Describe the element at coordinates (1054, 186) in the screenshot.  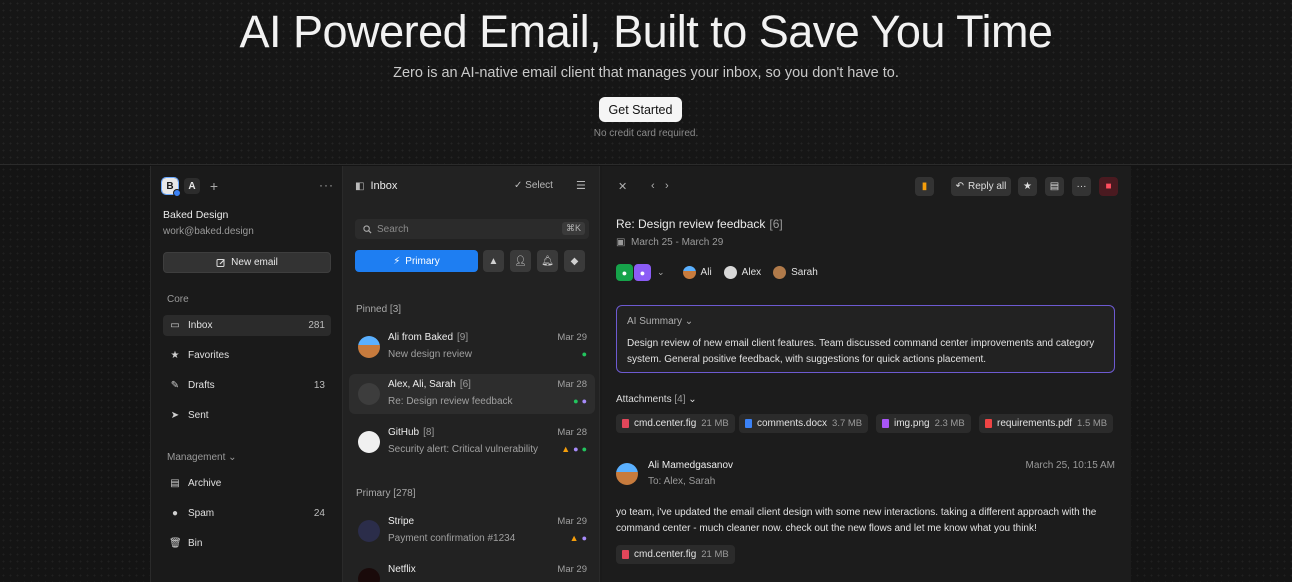
I see `archive-button: ▤` at that location.